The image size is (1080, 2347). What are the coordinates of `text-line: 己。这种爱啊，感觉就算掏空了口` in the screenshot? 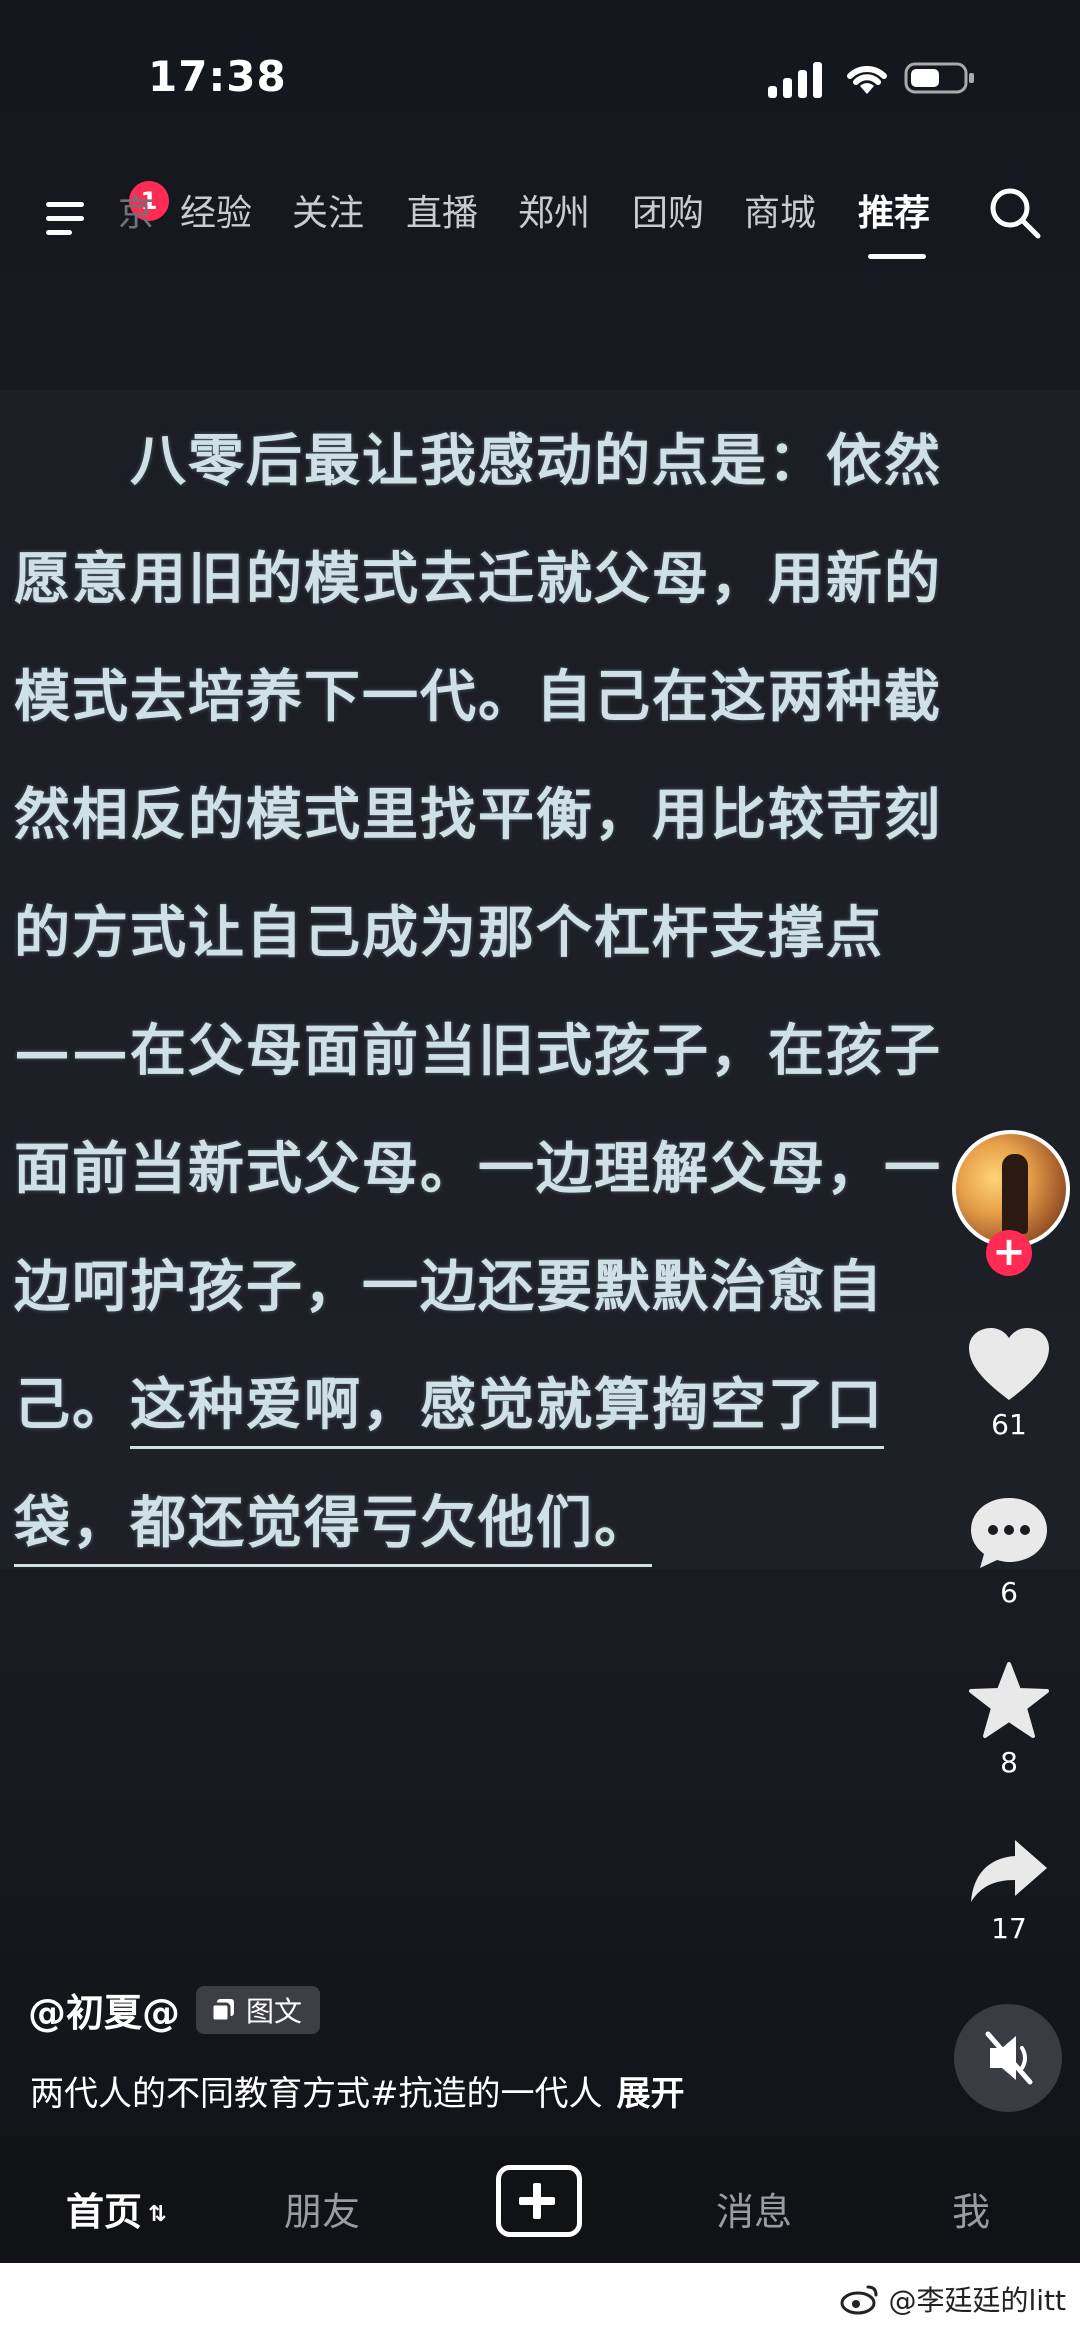 It's located at (449, 1404).